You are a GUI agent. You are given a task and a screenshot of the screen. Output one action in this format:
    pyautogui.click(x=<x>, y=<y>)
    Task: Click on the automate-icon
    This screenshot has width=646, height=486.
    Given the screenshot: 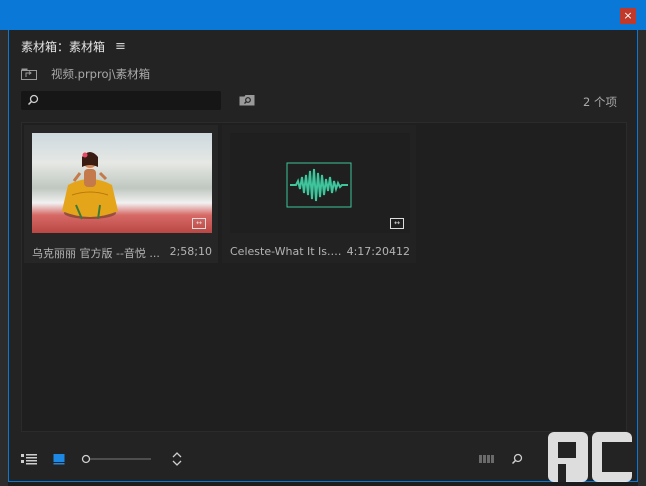 What is the action you would take?
    pyautogui.click(x=486, y=459)
    